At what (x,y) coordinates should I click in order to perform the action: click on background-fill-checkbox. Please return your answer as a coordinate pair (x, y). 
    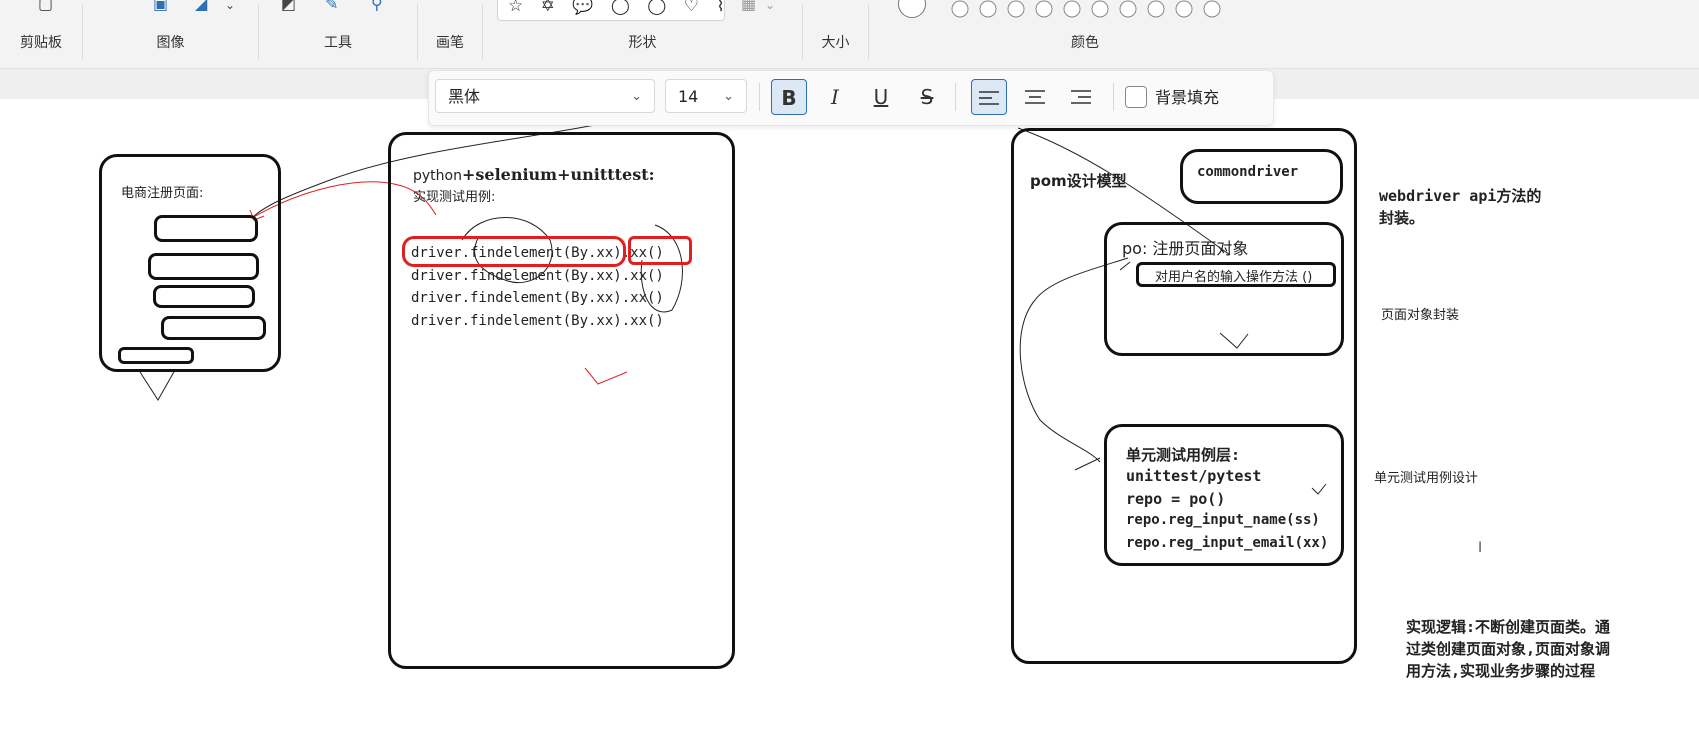
    Looking at the image, I should click on (1136, 97).